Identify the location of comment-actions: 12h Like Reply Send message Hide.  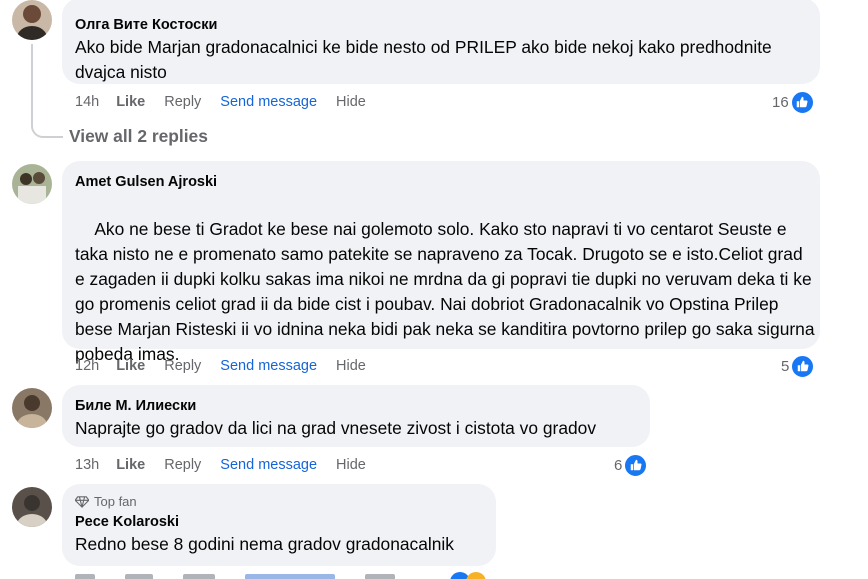
(230, 366).